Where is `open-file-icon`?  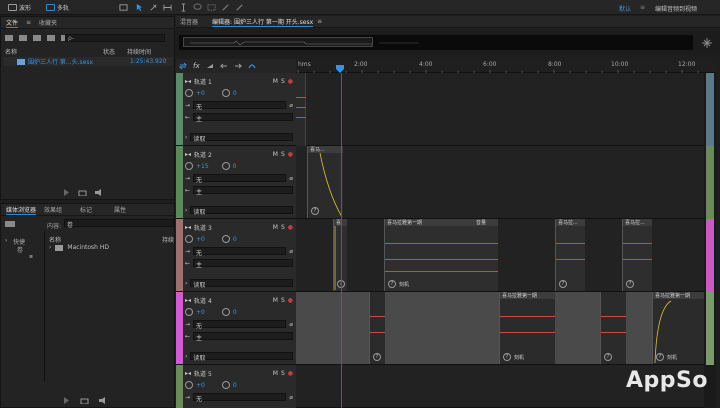 open-file-icon is located at coordinates (9, 37).